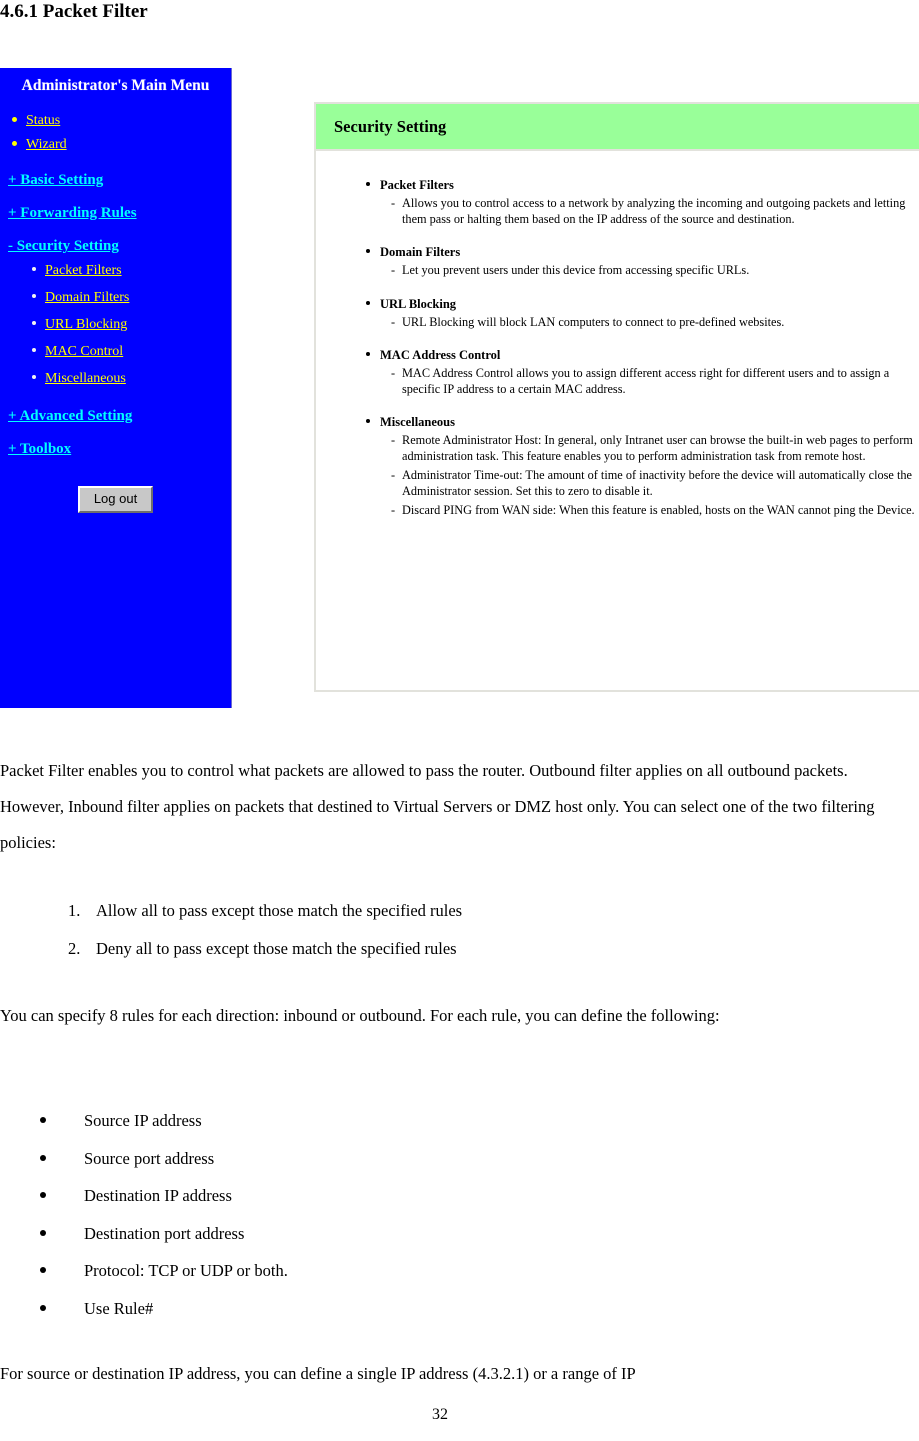 The height and width of the screenshot is (1441, 919). I want to click on list-item-label: Source IP address, so click(143, 1120).